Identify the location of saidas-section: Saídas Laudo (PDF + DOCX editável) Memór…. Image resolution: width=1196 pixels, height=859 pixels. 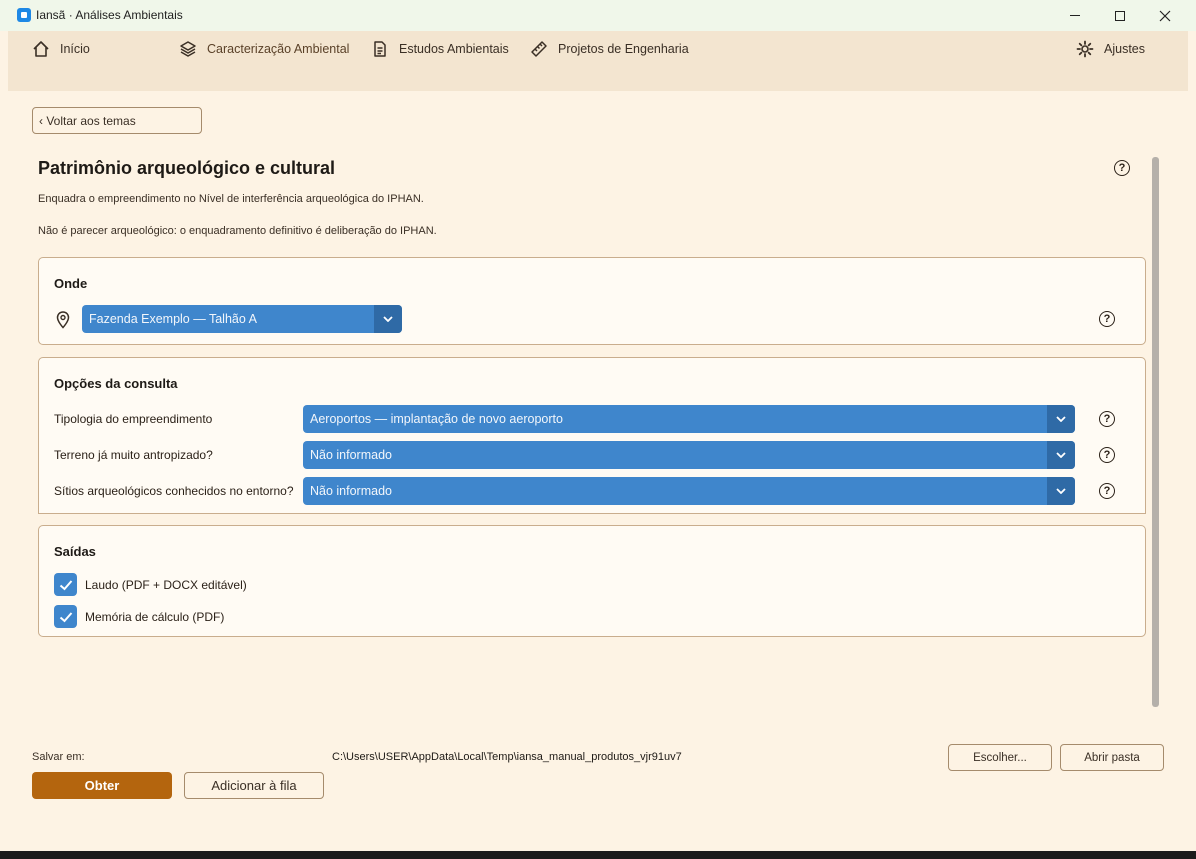
(592, 581).